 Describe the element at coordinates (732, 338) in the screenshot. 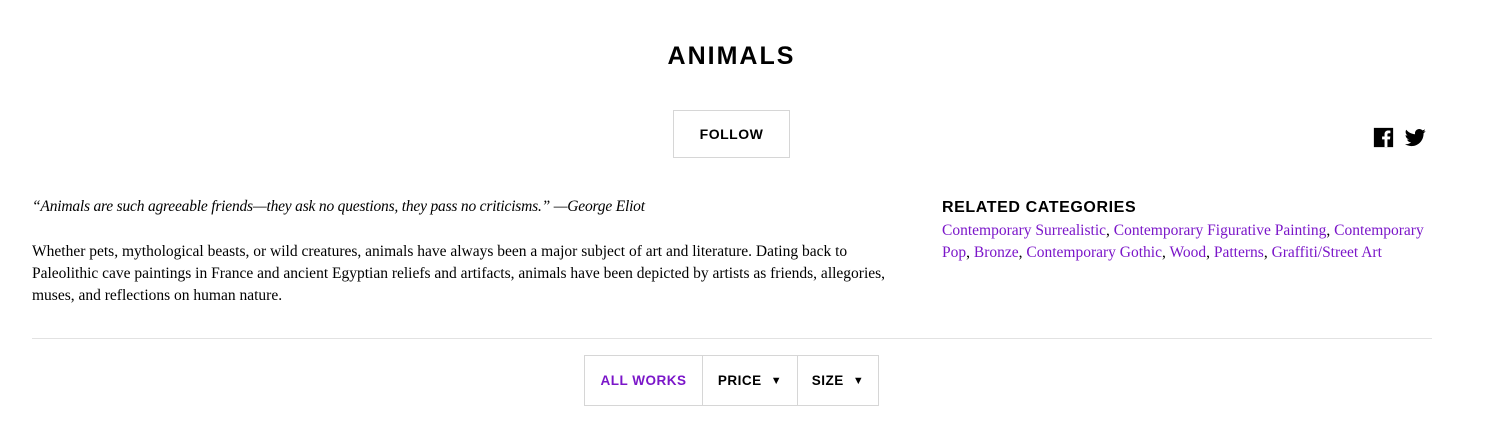

I see `section-divider` at that location.